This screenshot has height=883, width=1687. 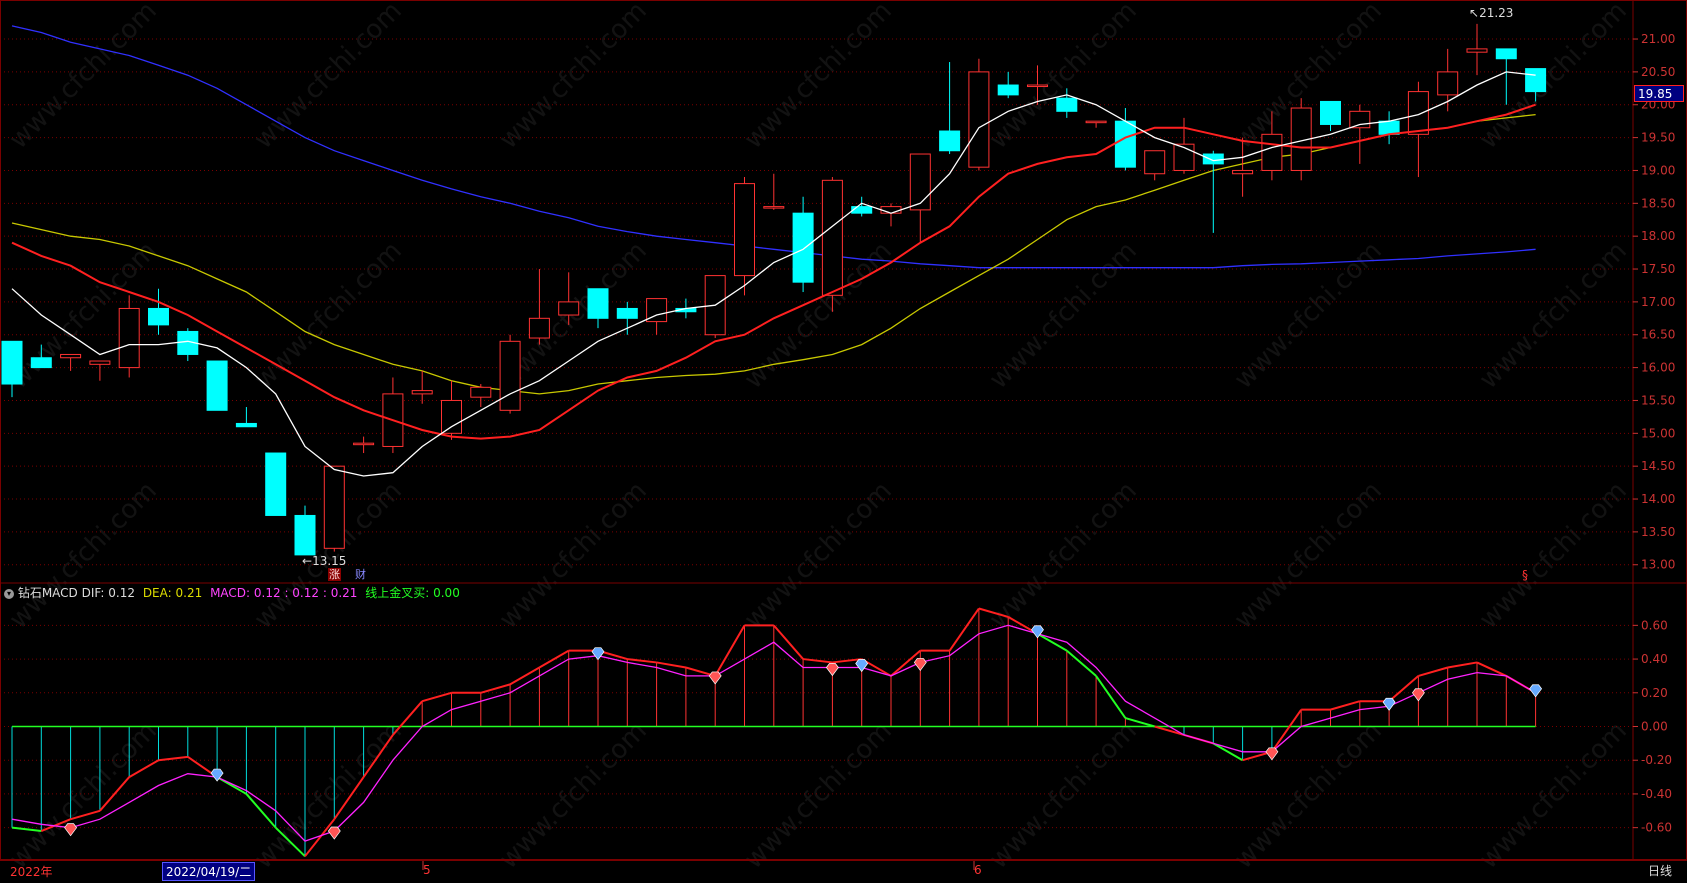 I want to click on macd-value: 0.12 : 0.12 : 0.21, so click(x=305, y=593).